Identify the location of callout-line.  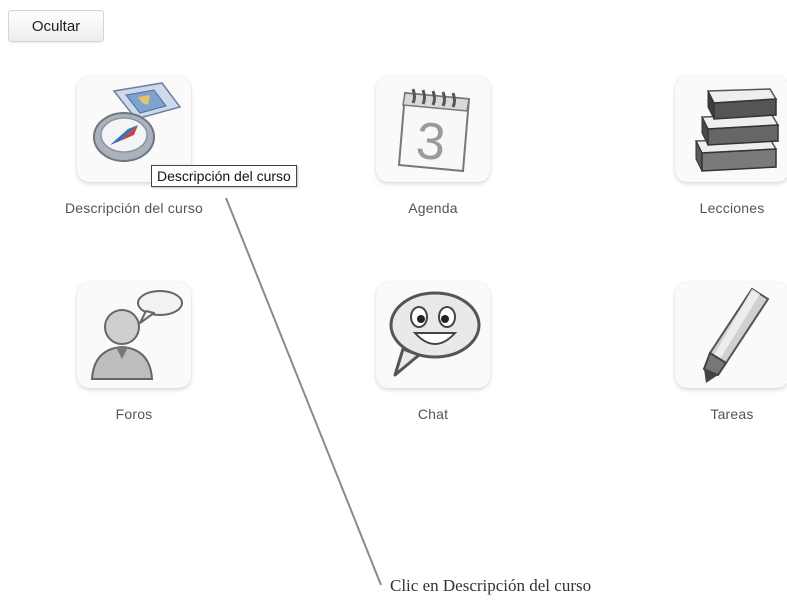
(303, 391).